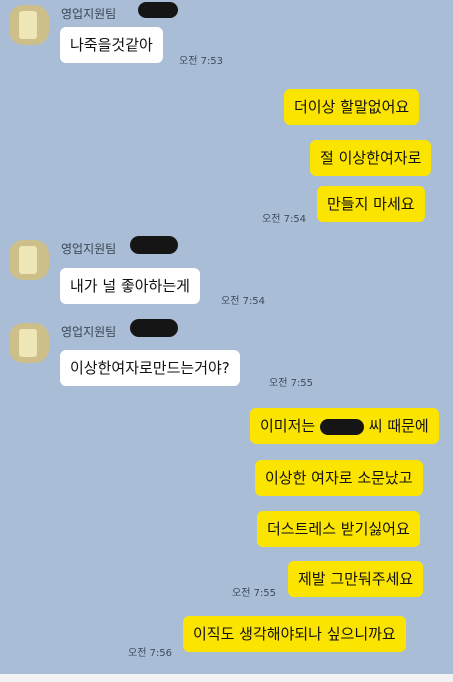  Describe the element at coordinates (201, 61) in the screenshot. I see `message-time: 오전 7:53` at that location.